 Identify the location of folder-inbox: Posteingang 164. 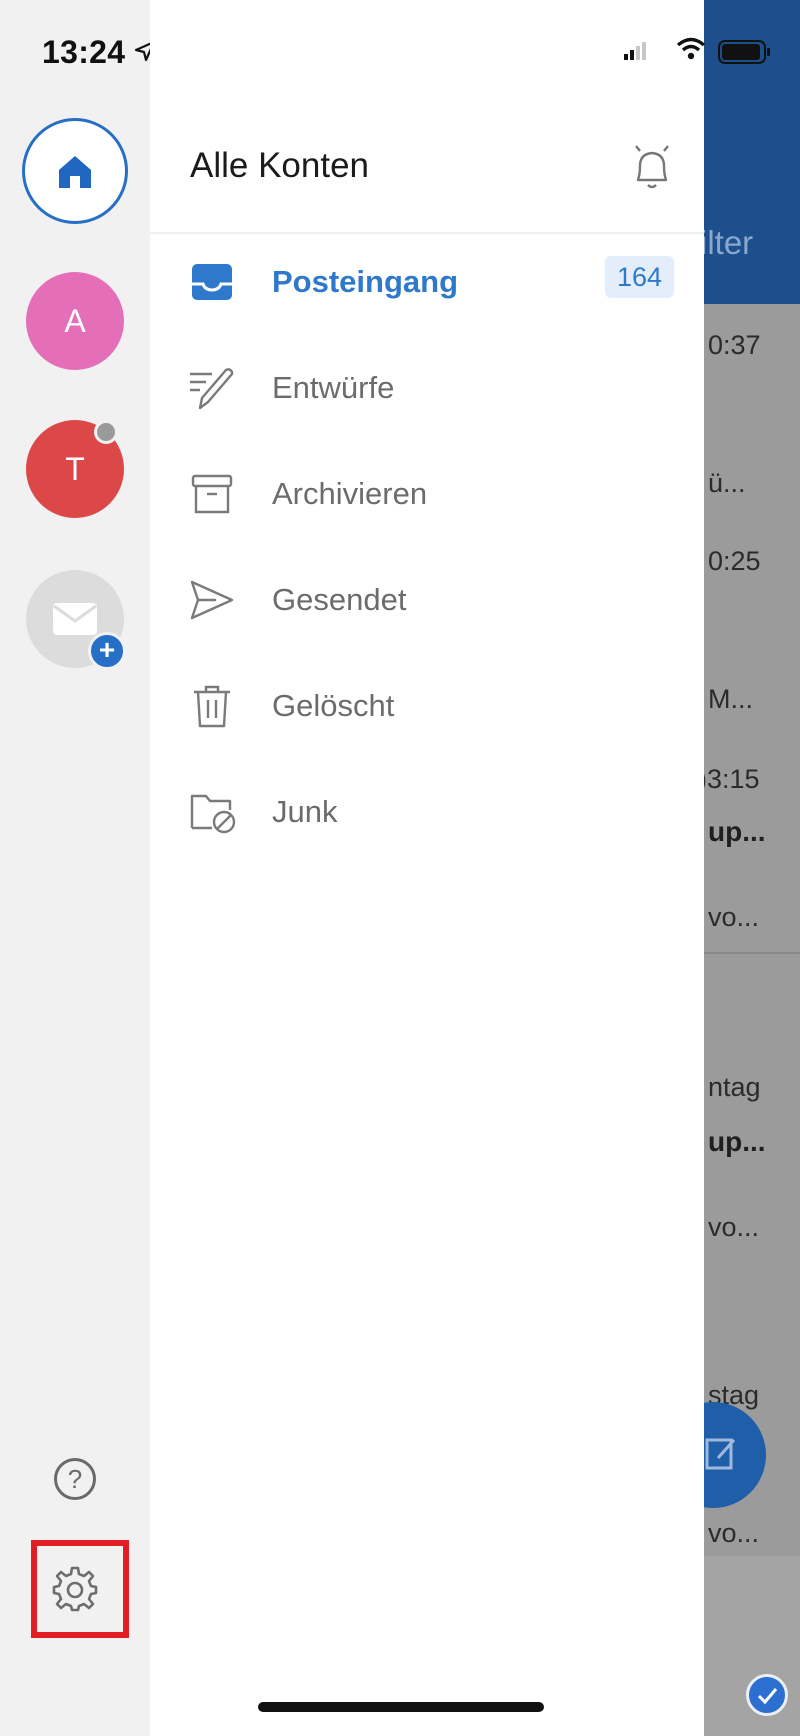
(427, 287).